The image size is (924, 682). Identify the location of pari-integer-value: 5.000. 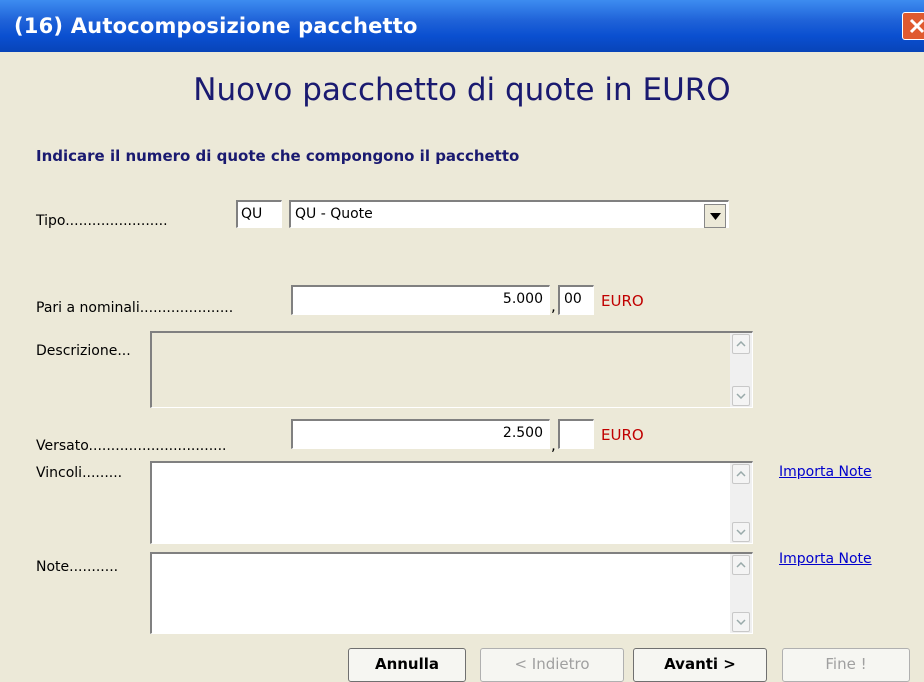
(522, 299).